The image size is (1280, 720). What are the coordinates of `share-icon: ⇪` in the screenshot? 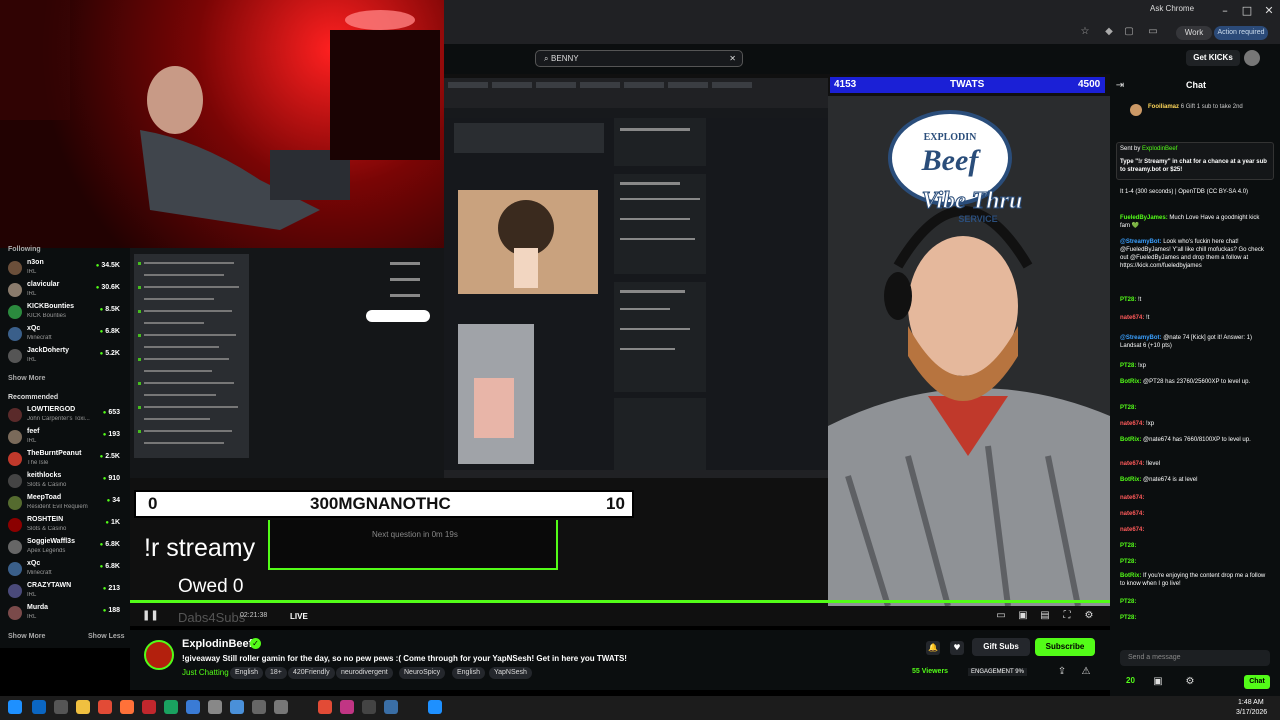 It's located at (1062, 672).